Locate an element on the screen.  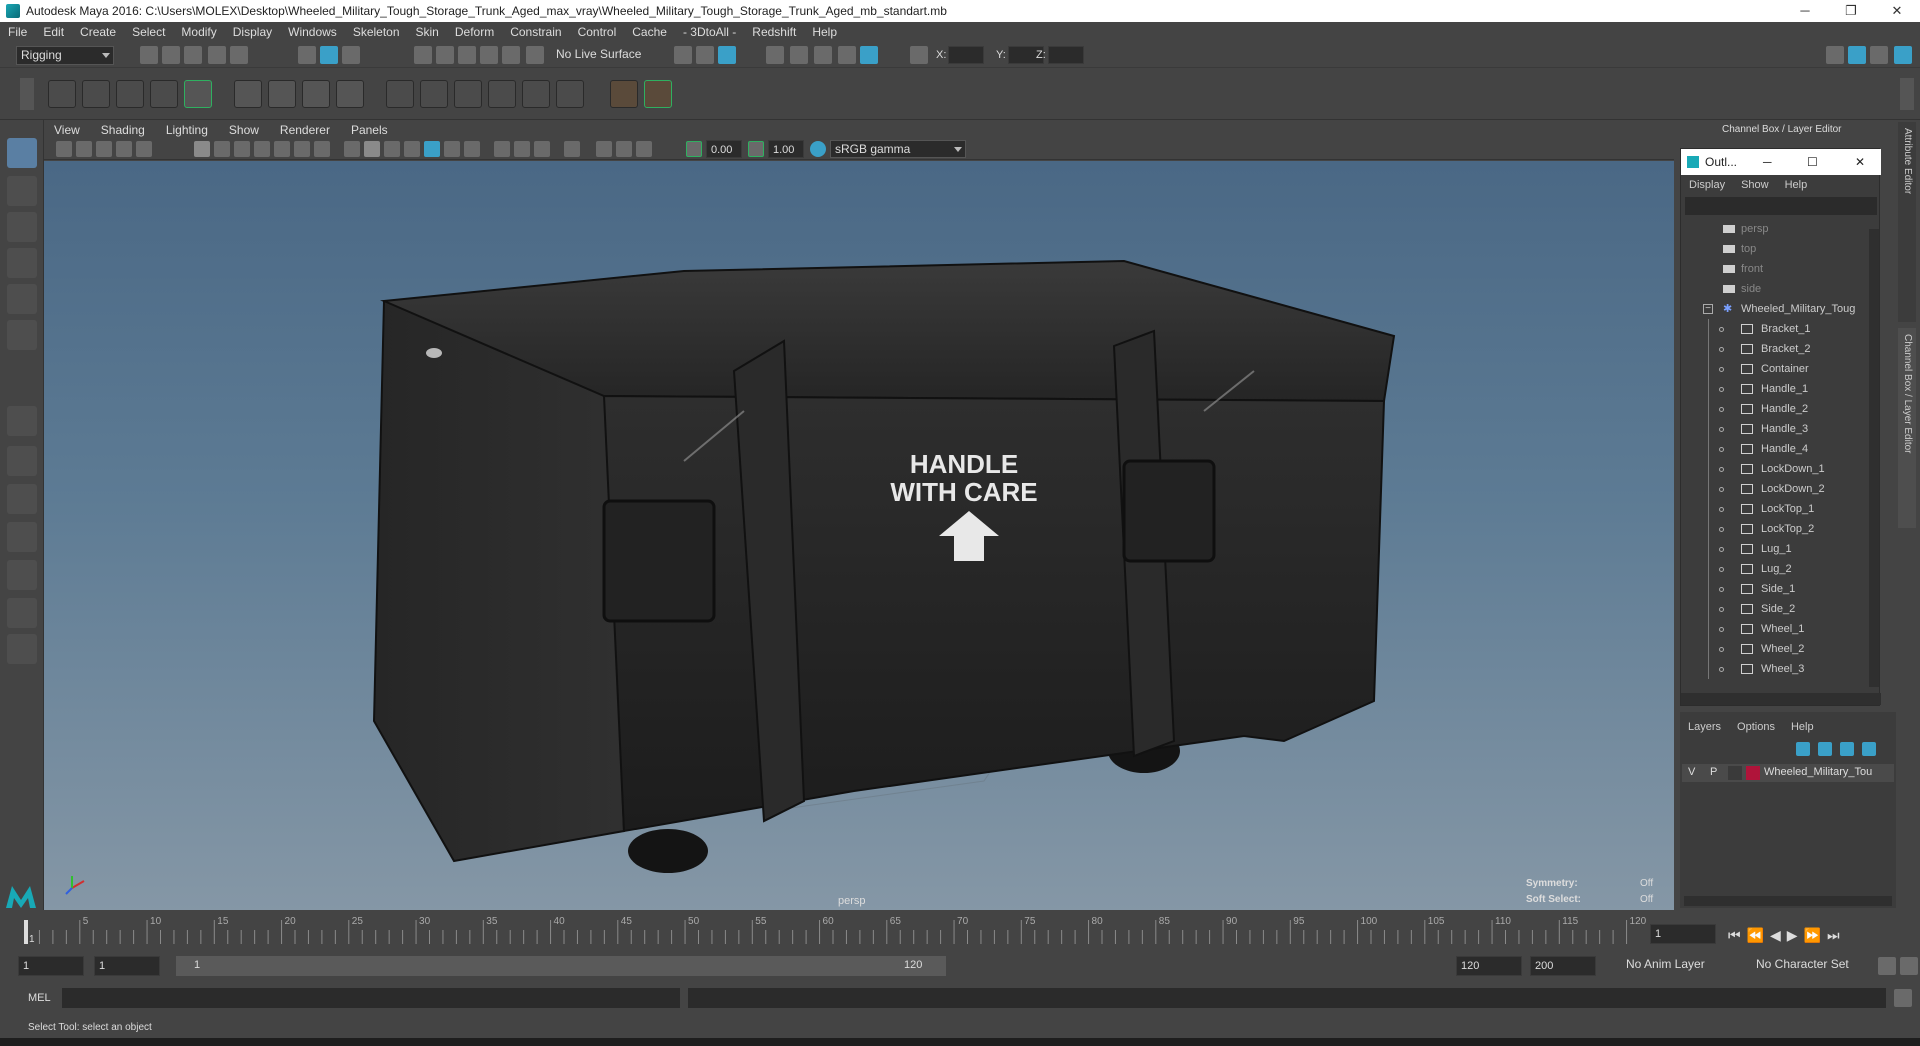
save-scene-icon is located at coordinates (193, 55).